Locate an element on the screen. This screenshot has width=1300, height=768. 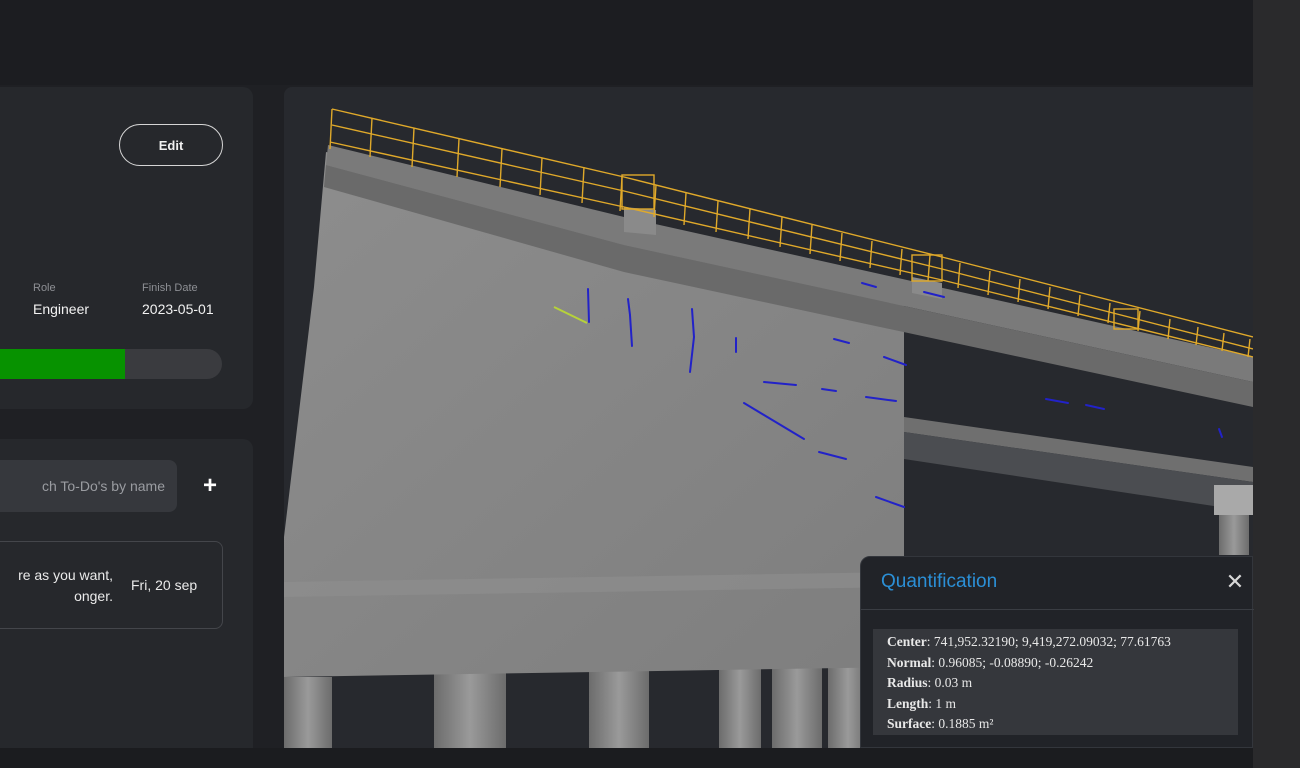
radius-row: Radius: 0.03 m is located at coordinates (930, 682).